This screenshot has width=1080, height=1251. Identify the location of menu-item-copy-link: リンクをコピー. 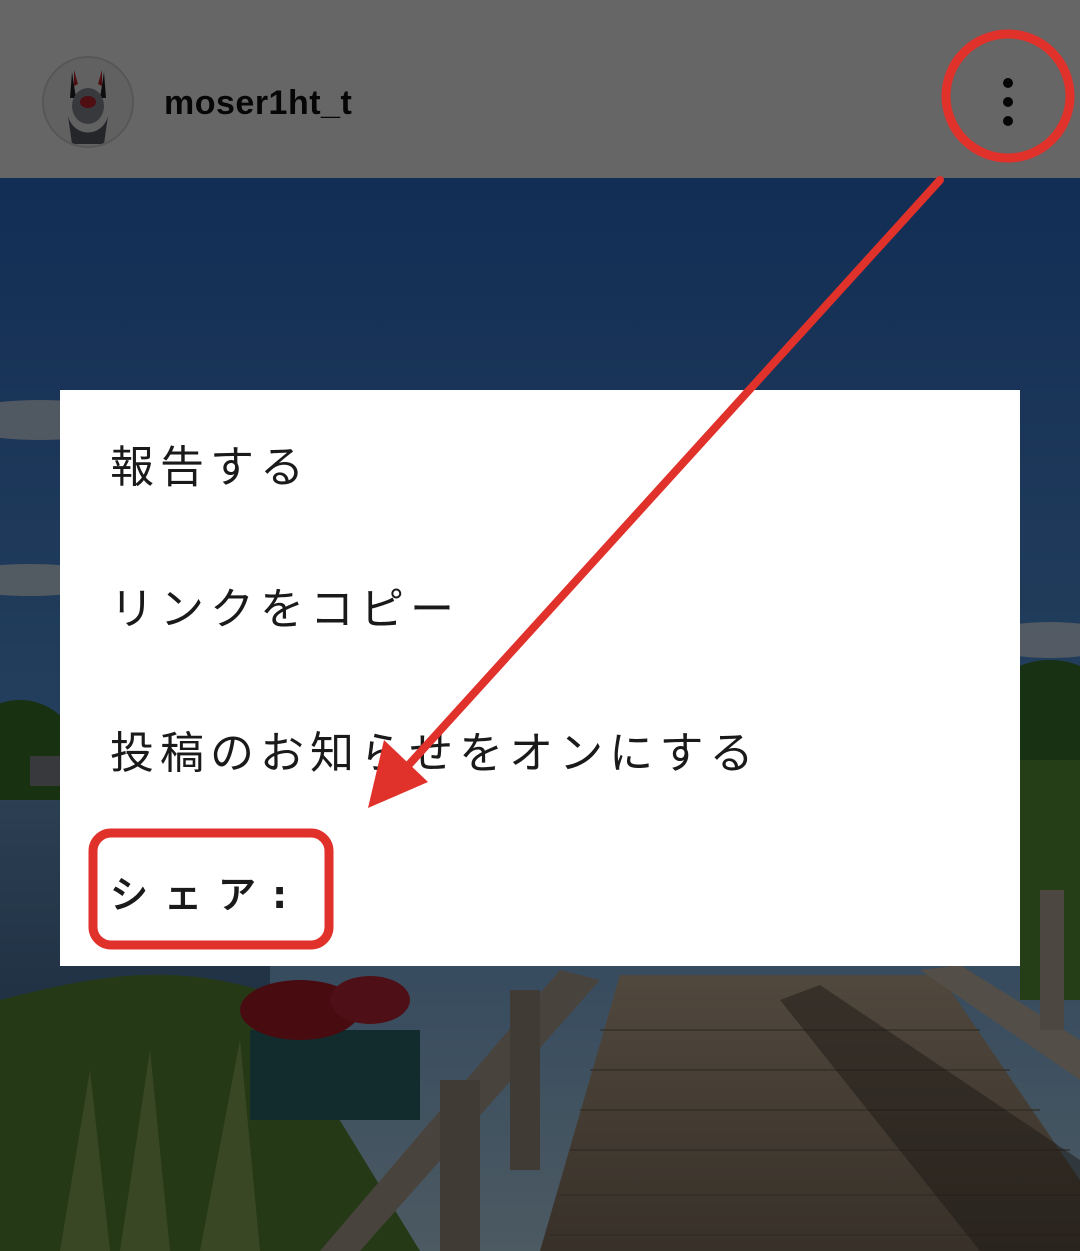
(540, 605).